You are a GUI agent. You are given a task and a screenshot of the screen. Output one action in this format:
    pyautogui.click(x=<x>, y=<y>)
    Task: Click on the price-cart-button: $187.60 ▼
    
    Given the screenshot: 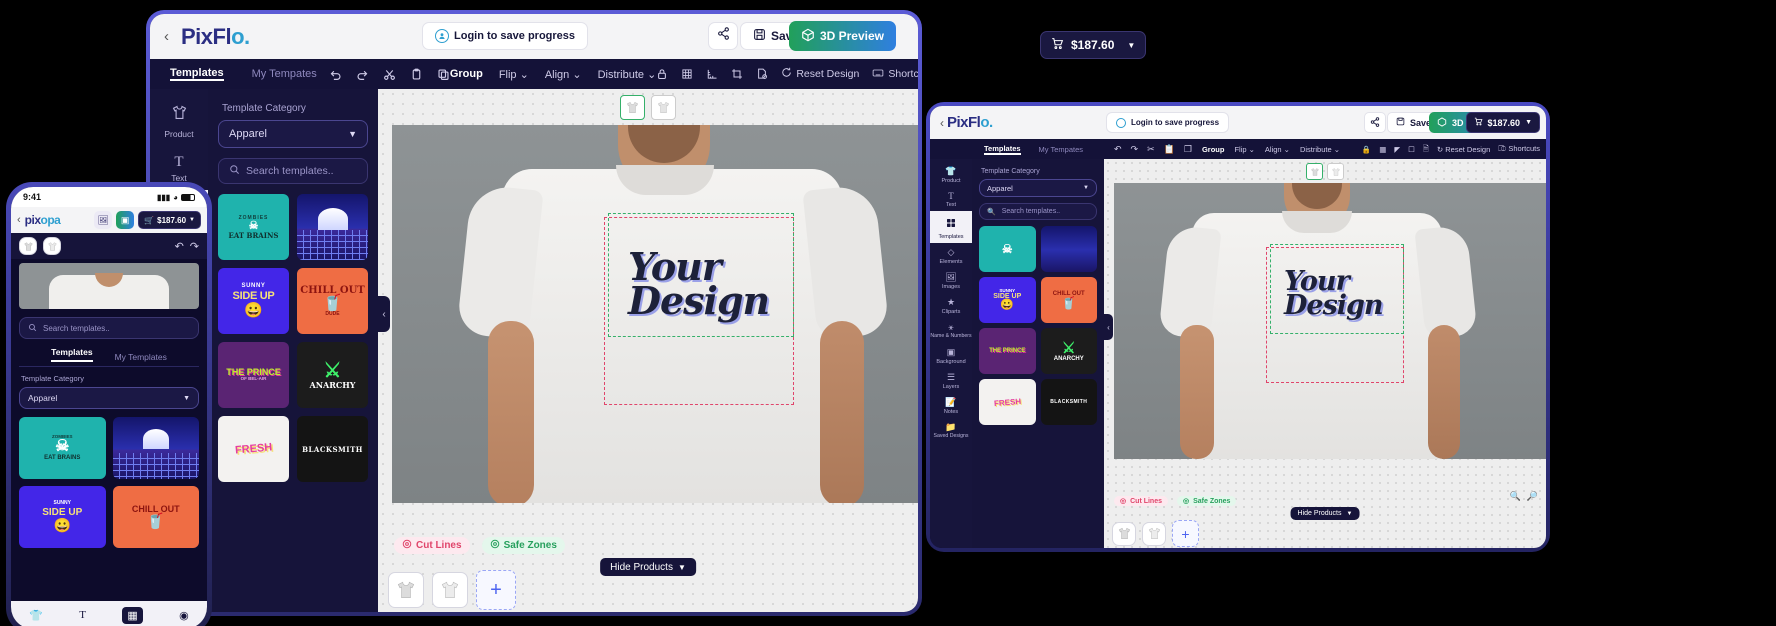 What is the action you would take?
    pyautogui.click(x=1093, y=45)
    